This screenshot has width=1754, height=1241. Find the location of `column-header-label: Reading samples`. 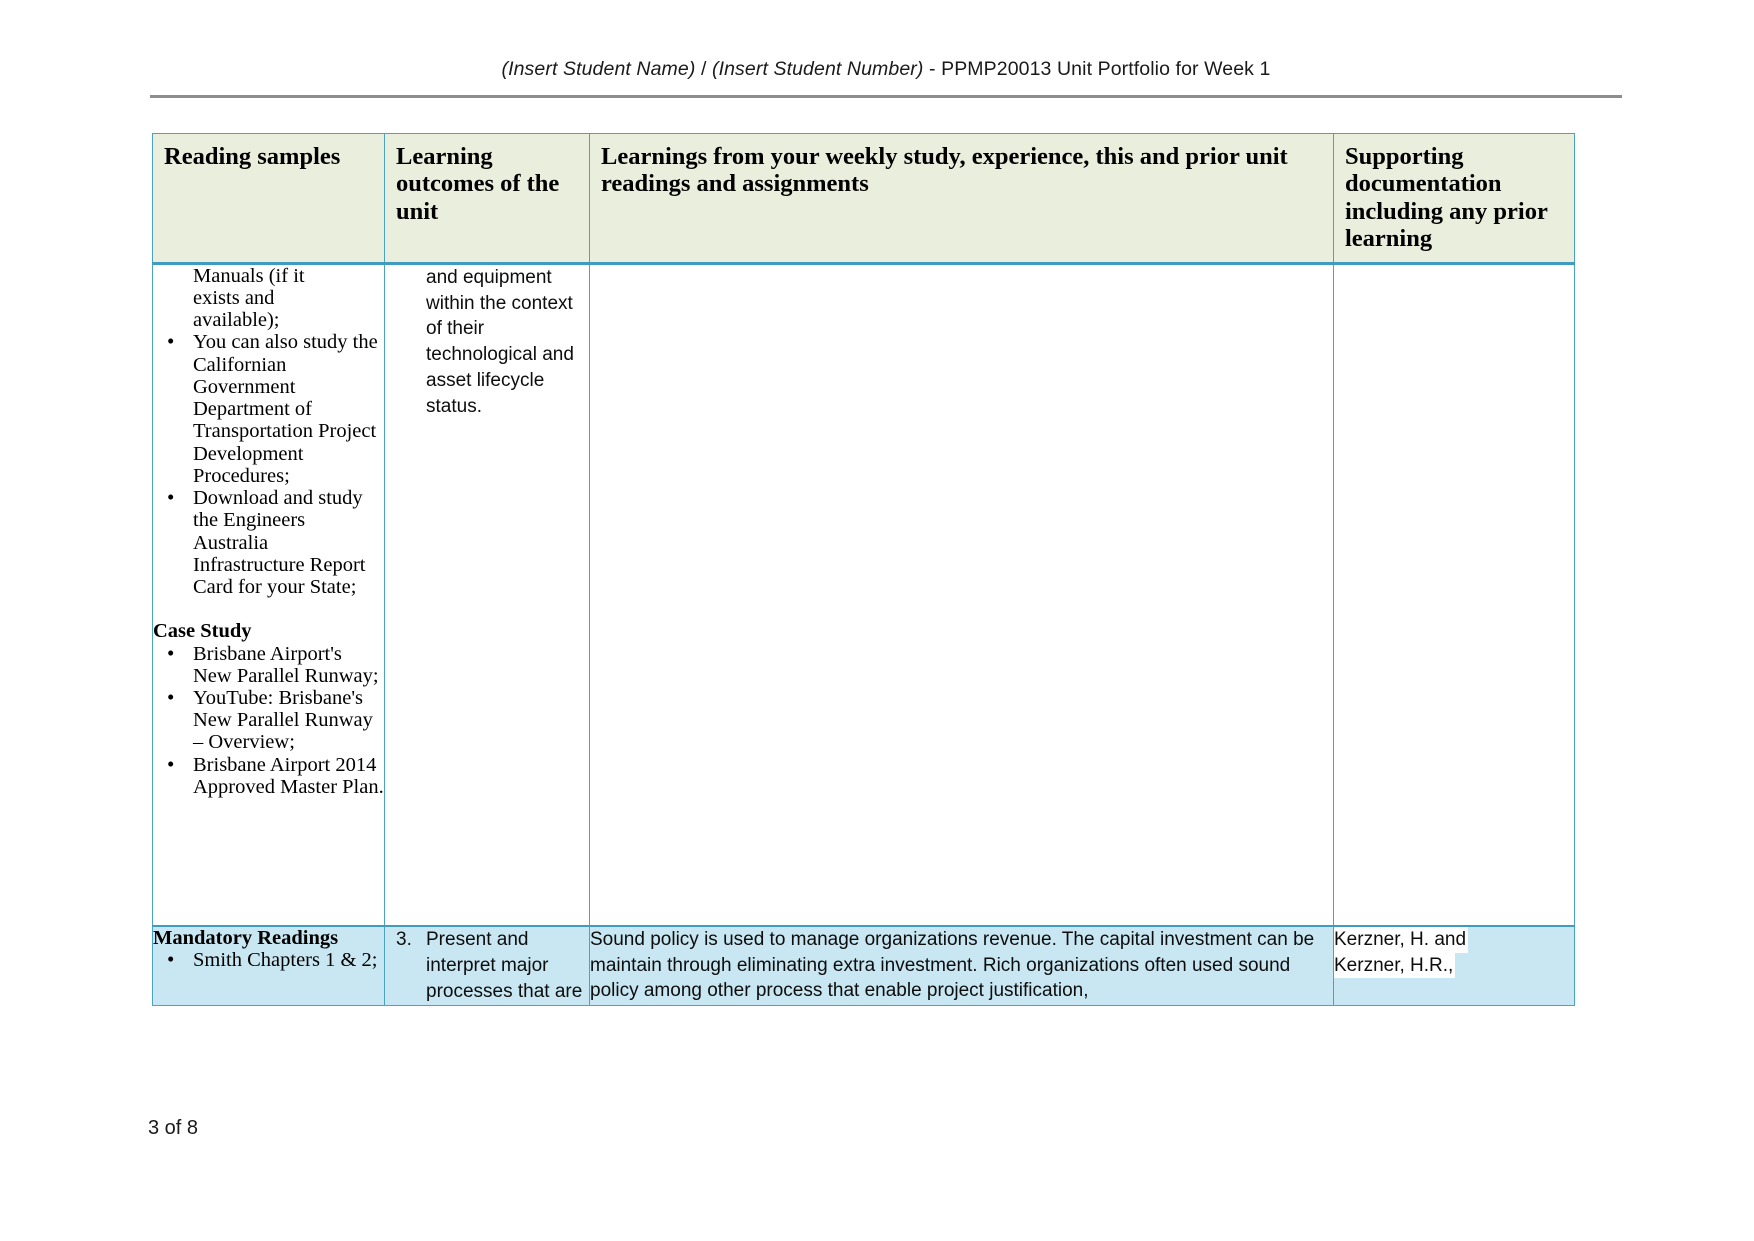

column-header-label: Reading samples is located at coordinates (252, 156).